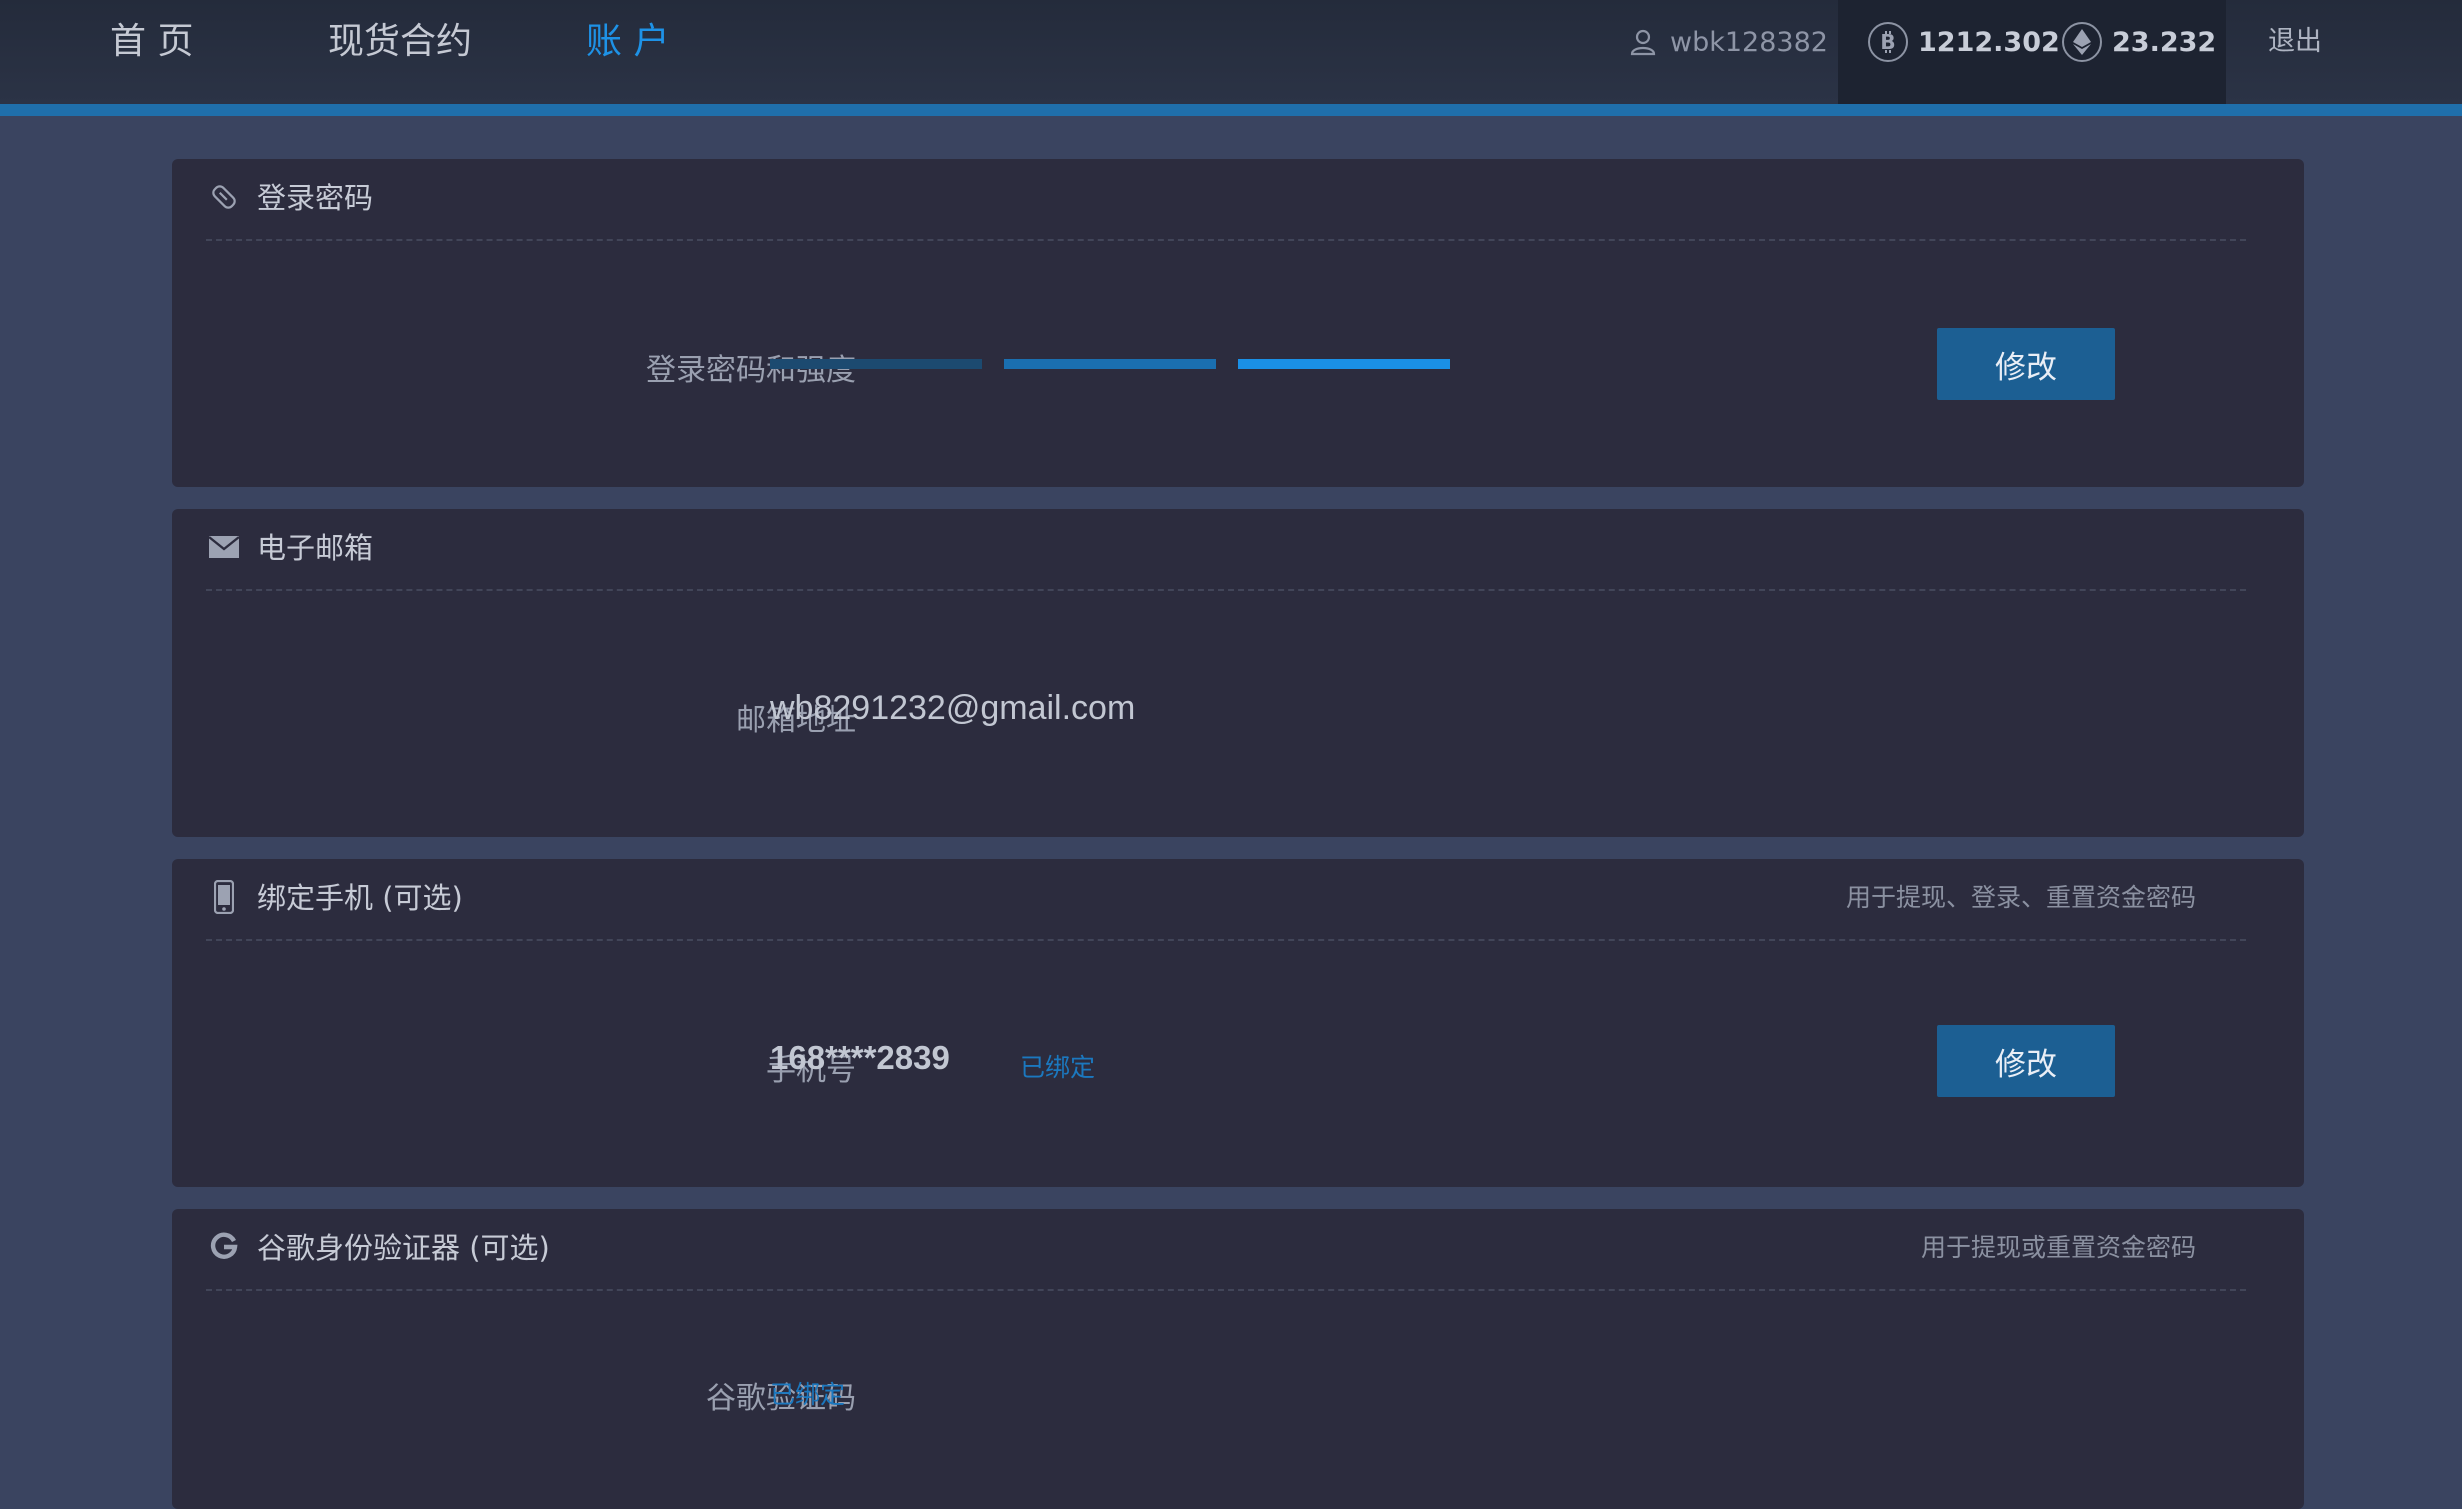  I want to click on logout-link: 退出, so click(2295, 42).